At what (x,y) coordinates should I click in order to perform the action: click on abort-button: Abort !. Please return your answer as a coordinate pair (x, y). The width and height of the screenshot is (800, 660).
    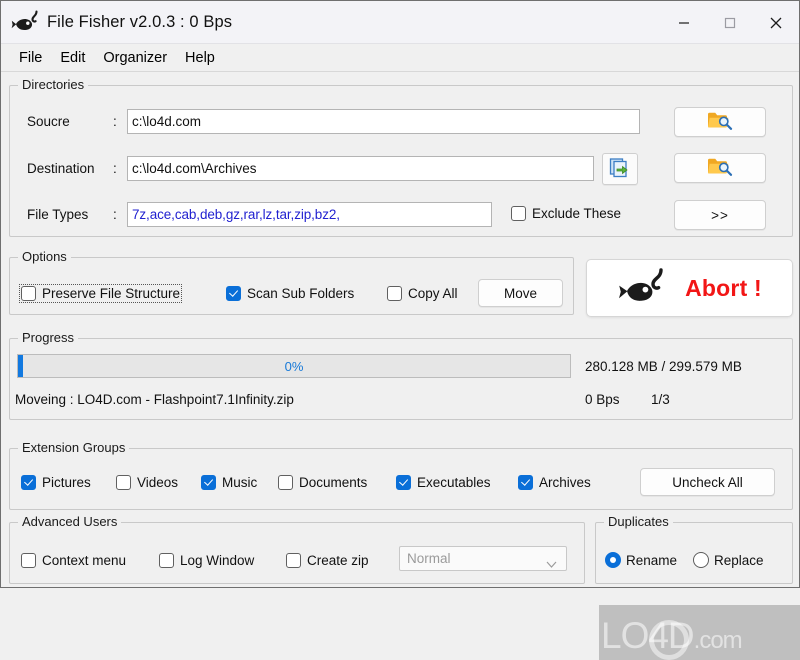
    Looking at the image, I should click on (689, 288).